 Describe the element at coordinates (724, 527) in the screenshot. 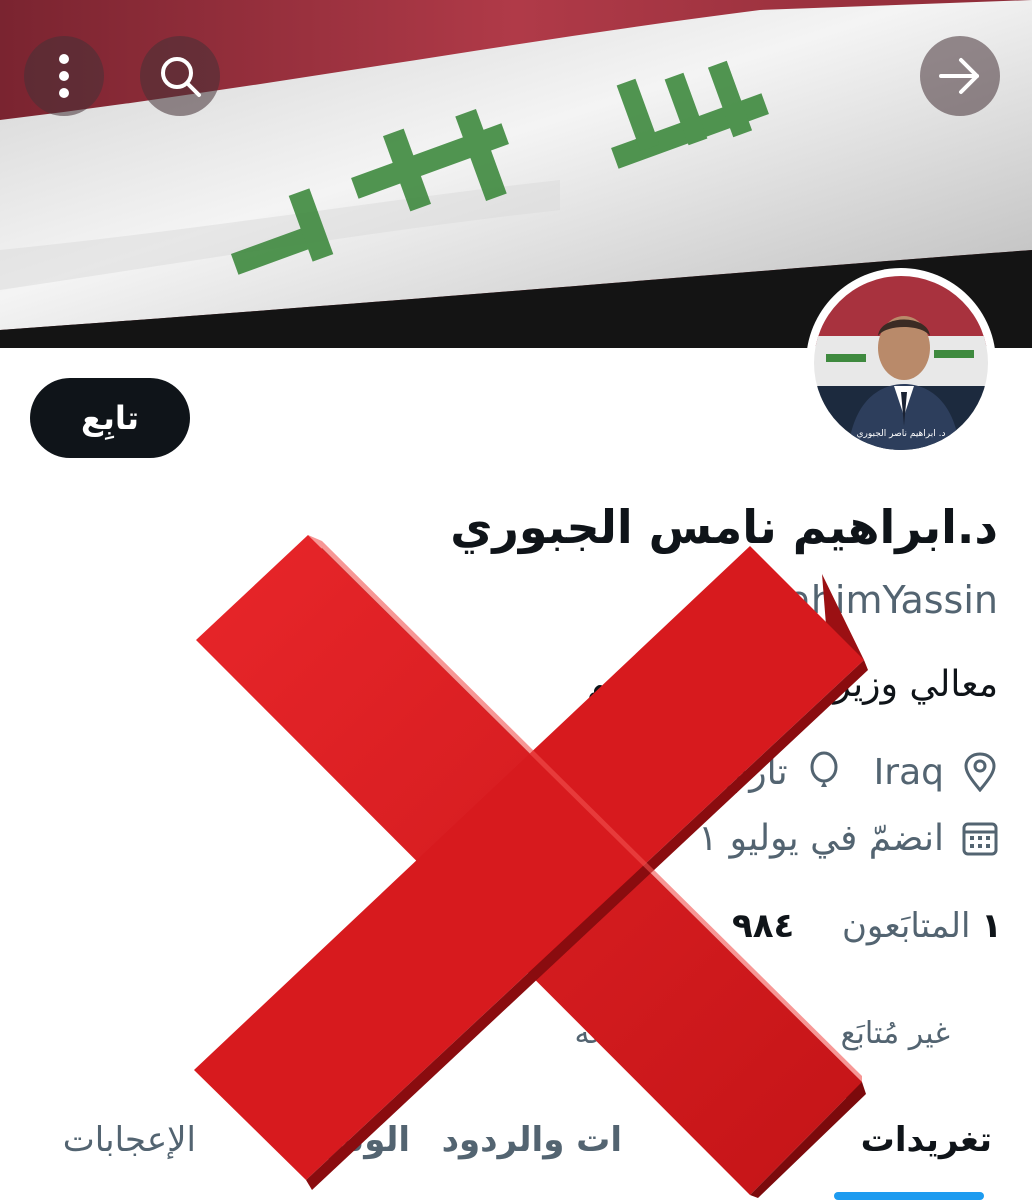

I see `profile-name: د.ابراهيم نامس الجبوري` at that location.